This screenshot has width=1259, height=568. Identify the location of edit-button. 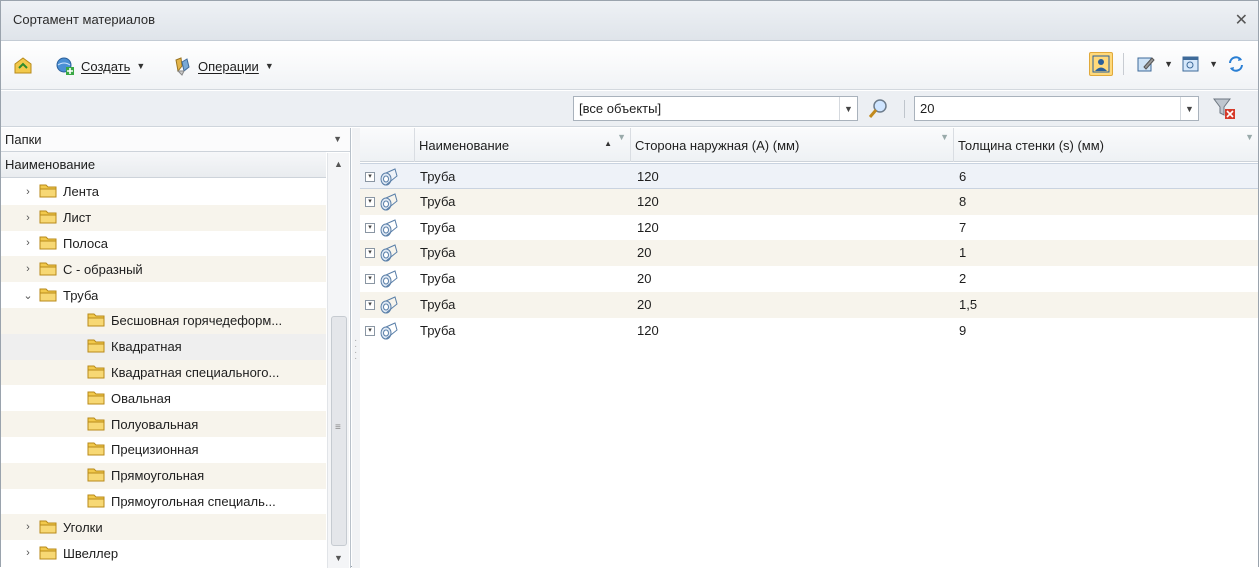
(1146, 64).